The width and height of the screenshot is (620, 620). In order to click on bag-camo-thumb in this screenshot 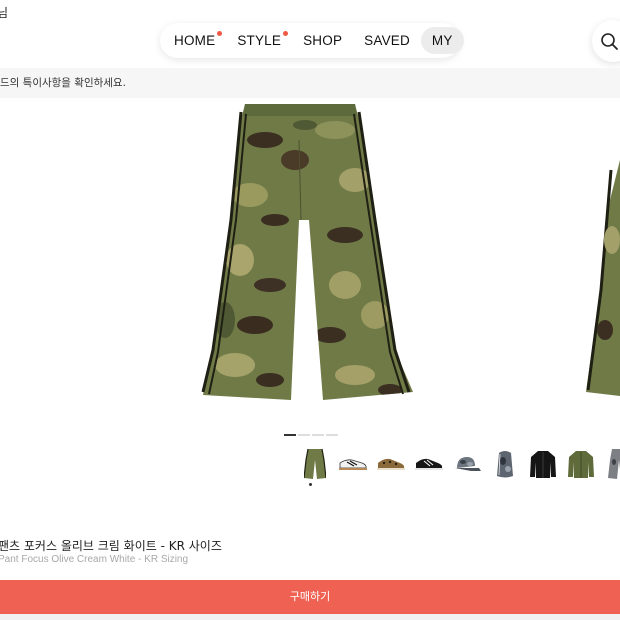, I will do `click(505, 464)`.